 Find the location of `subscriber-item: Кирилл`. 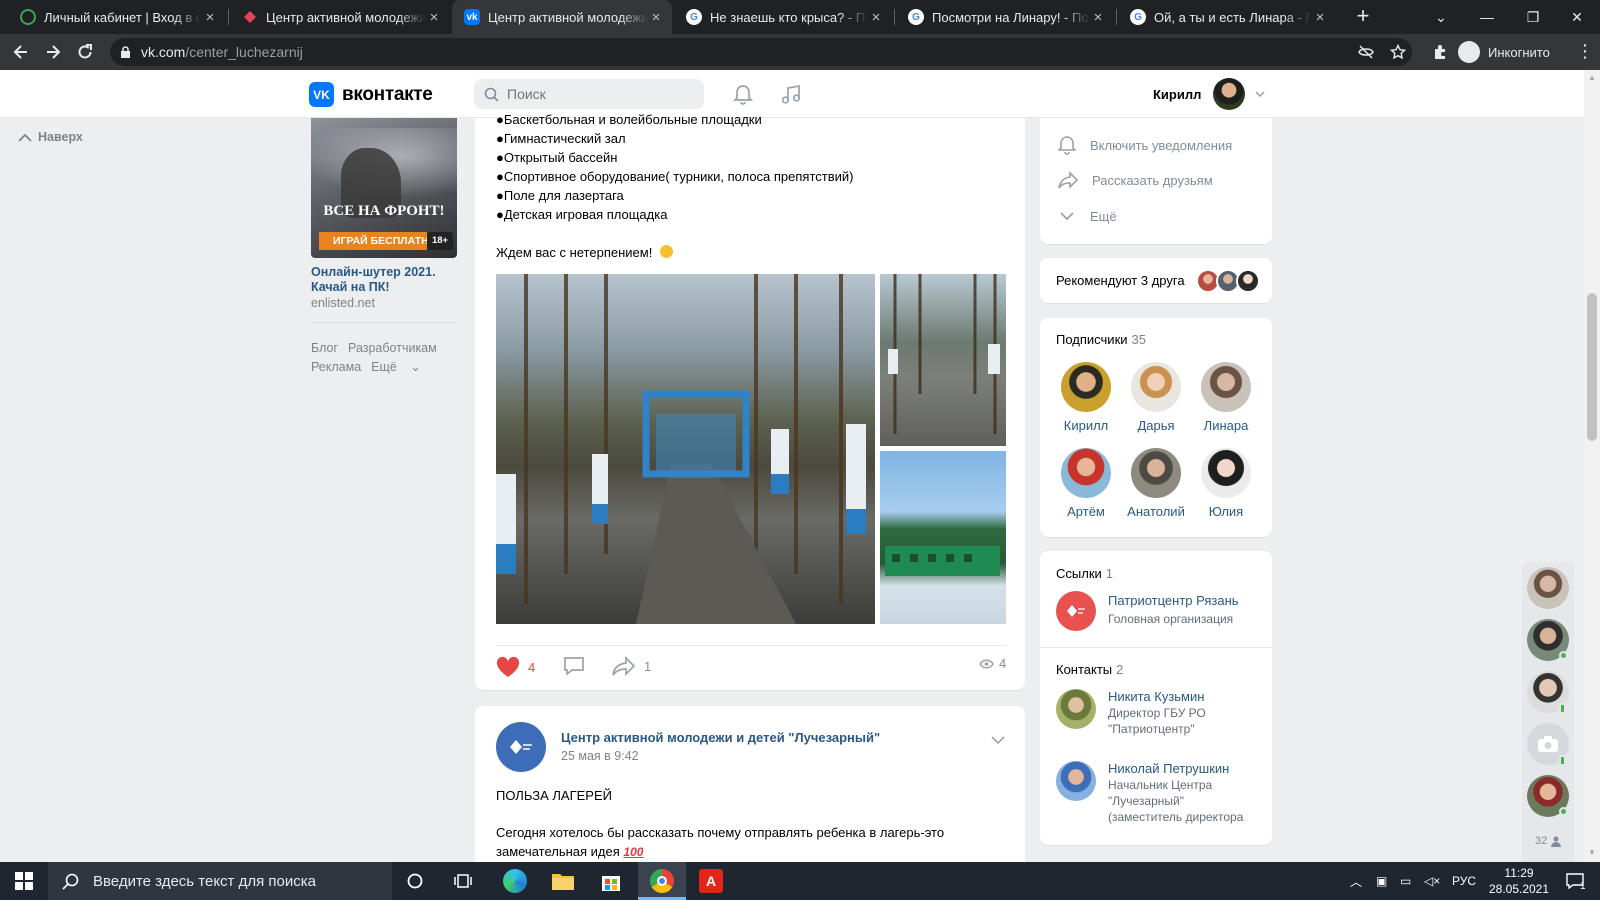

subscriber-item: Кирилл is located at coordinates (1086, 397).